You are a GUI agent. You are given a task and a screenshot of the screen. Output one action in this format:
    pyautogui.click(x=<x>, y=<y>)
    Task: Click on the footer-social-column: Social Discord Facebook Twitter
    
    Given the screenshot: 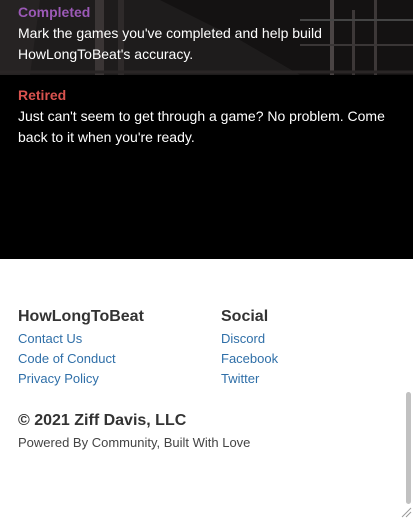 What is the action you would take?
    pyautogui.click(x=249, y=348)
    